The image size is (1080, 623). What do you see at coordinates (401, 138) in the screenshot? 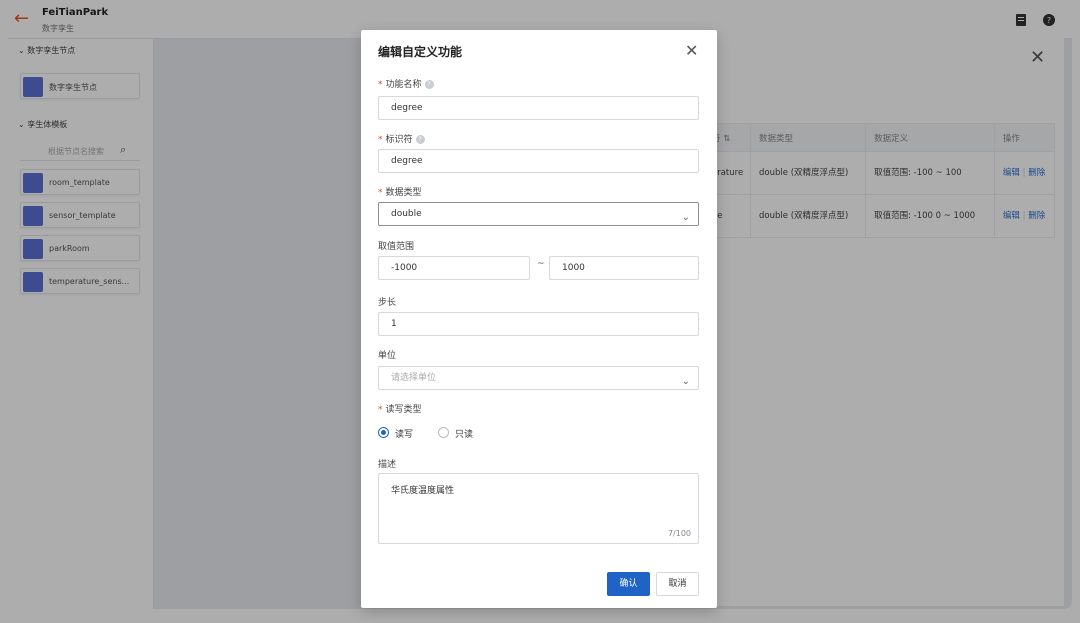
I see `identifier-label: * 标识符?` at bounding box center [401, 138].